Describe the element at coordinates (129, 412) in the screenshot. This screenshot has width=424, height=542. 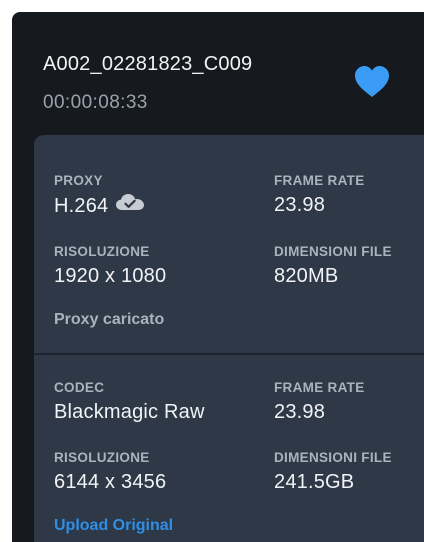
I see `original-codec-value: Blackmagic Raw` at that location.